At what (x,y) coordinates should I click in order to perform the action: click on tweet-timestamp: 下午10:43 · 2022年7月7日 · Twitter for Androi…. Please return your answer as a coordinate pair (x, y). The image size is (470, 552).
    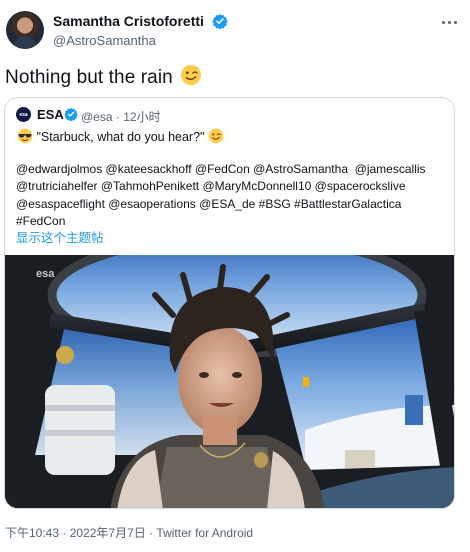
    Looking at the image, I should click on (129, 532).